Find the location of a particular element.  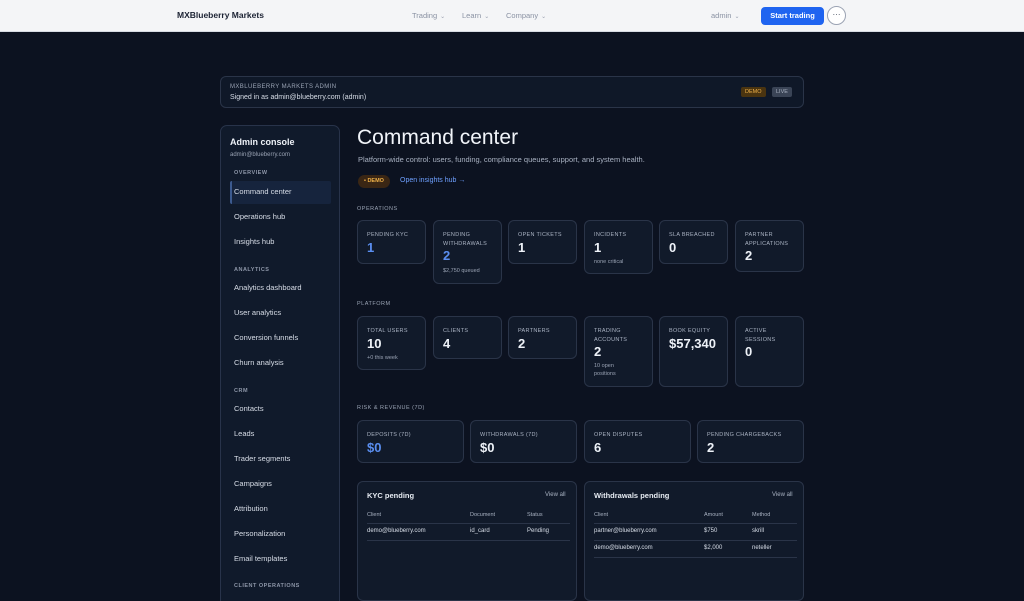

table-cell: $2,000 is located at coordinates (713, 548).